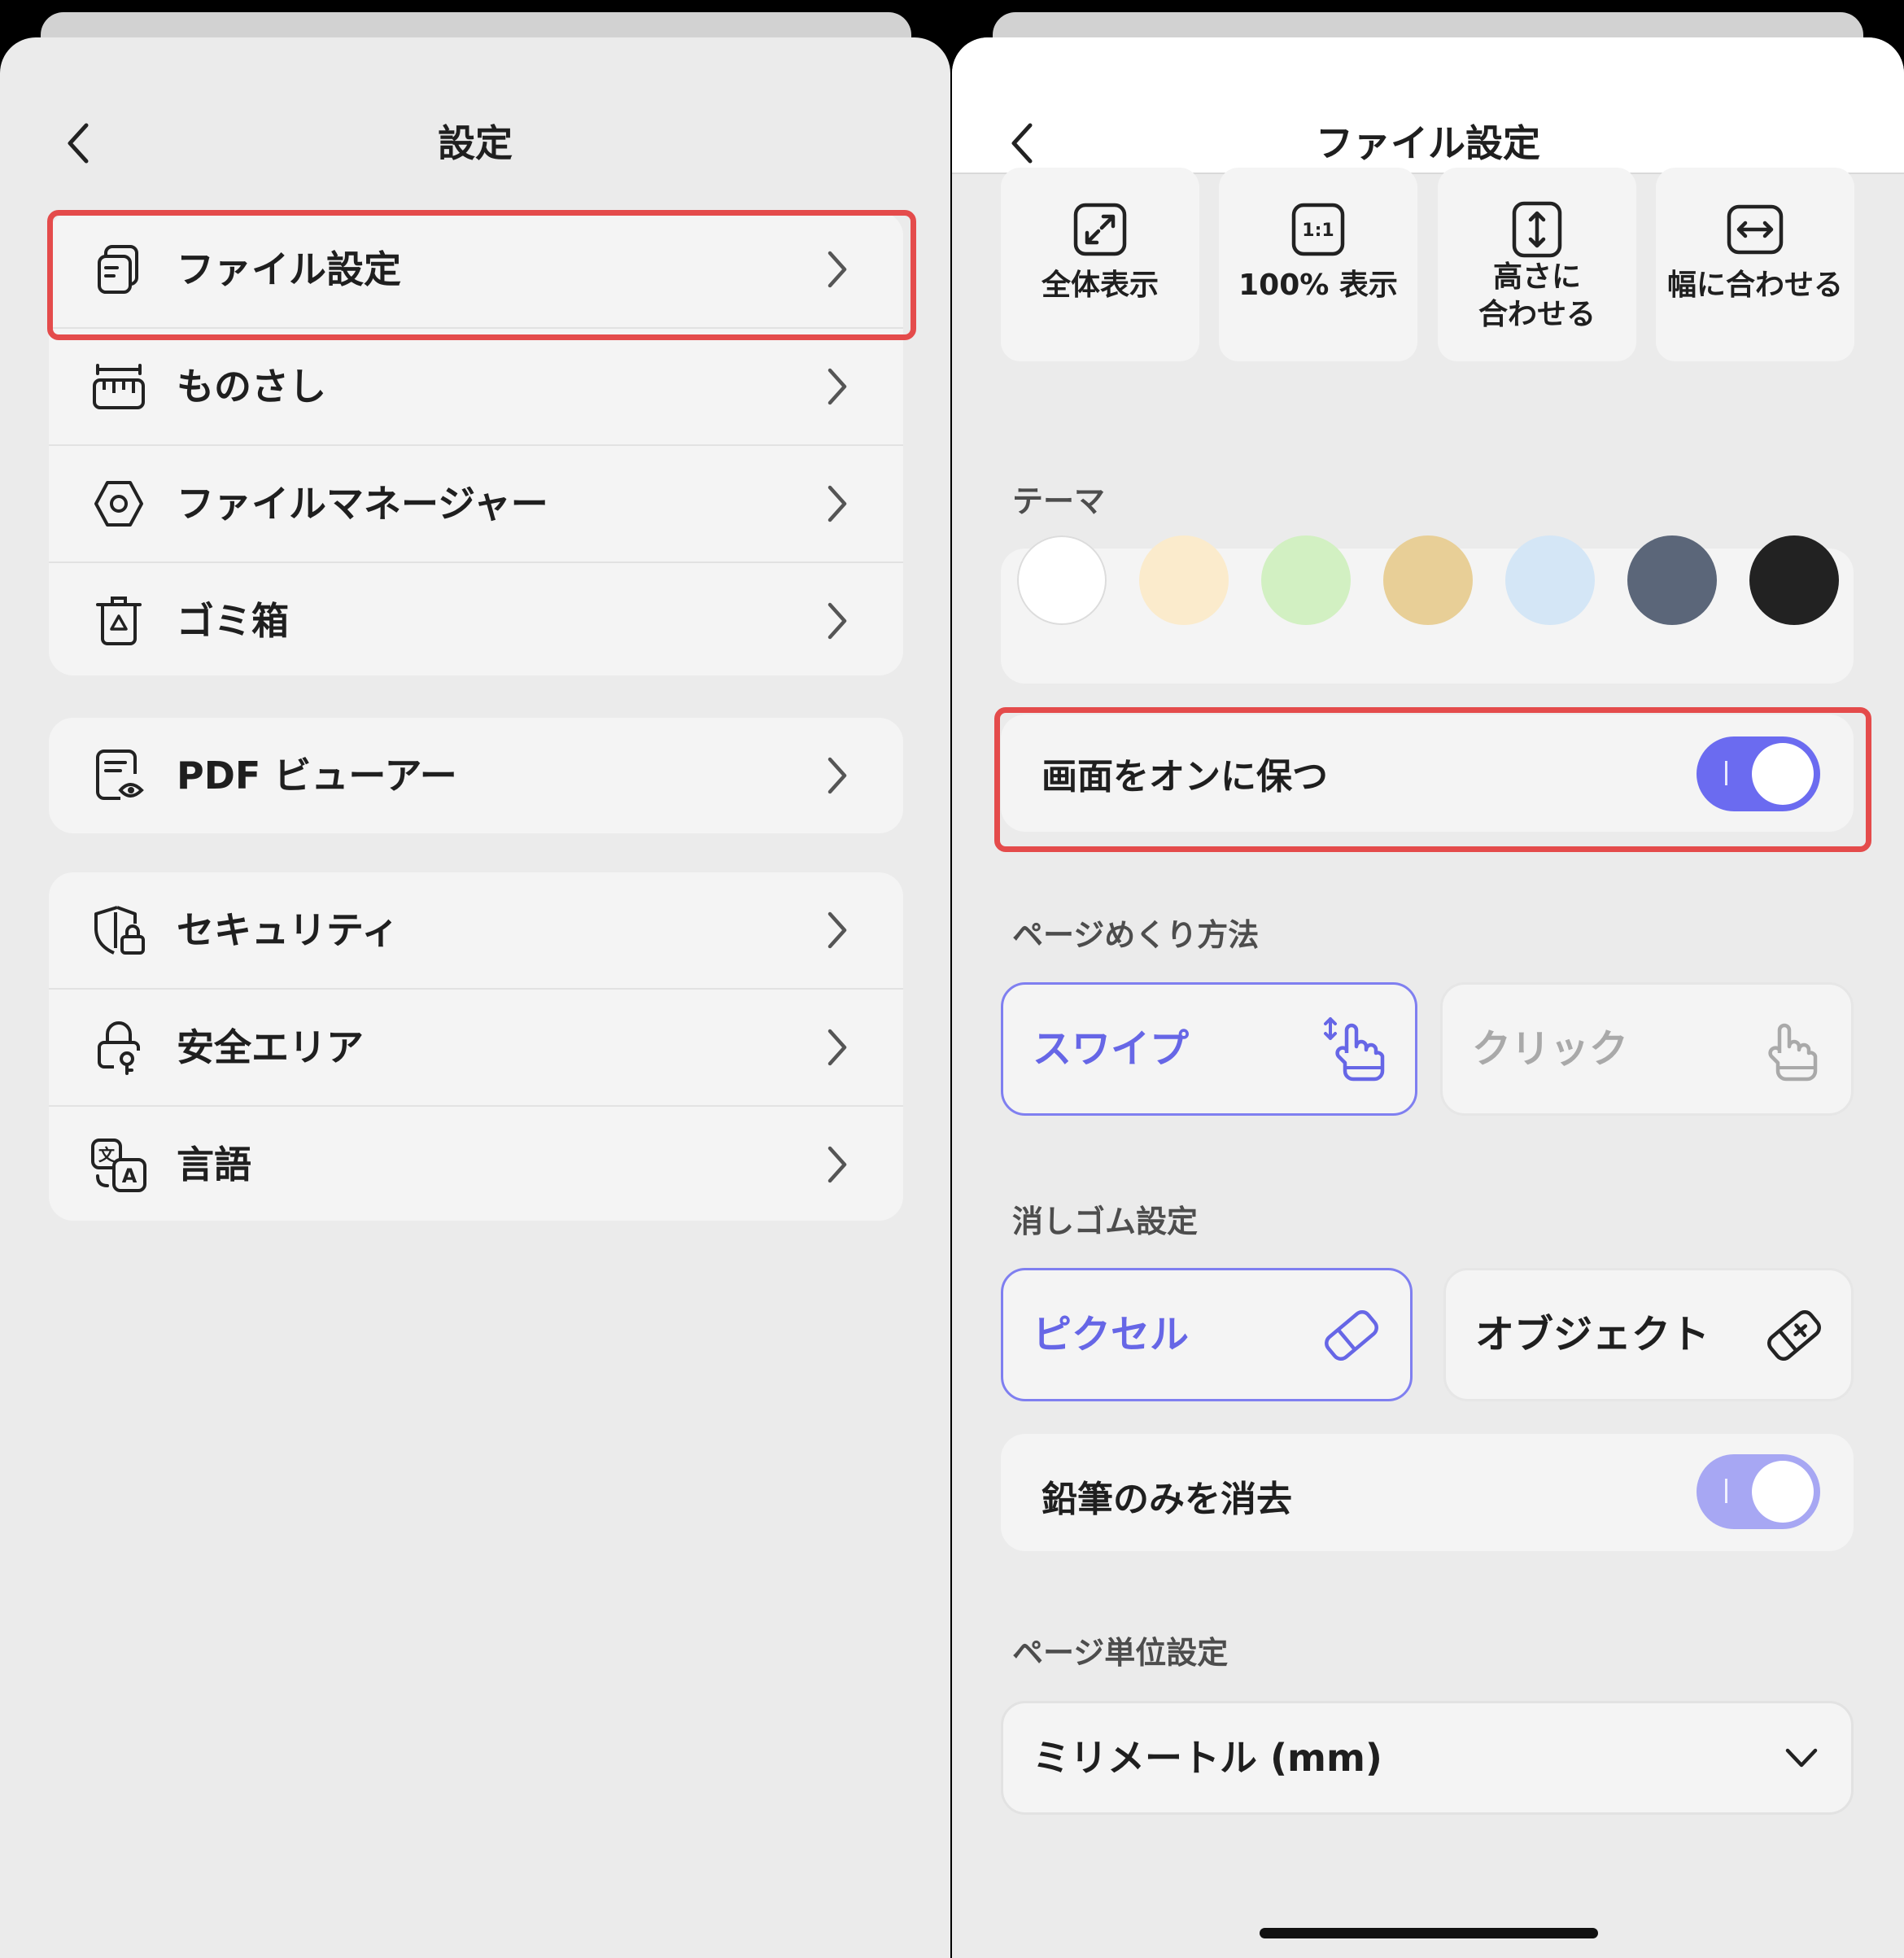  I want to click on view-mode-label: 全体表示, so click(1100, 285).